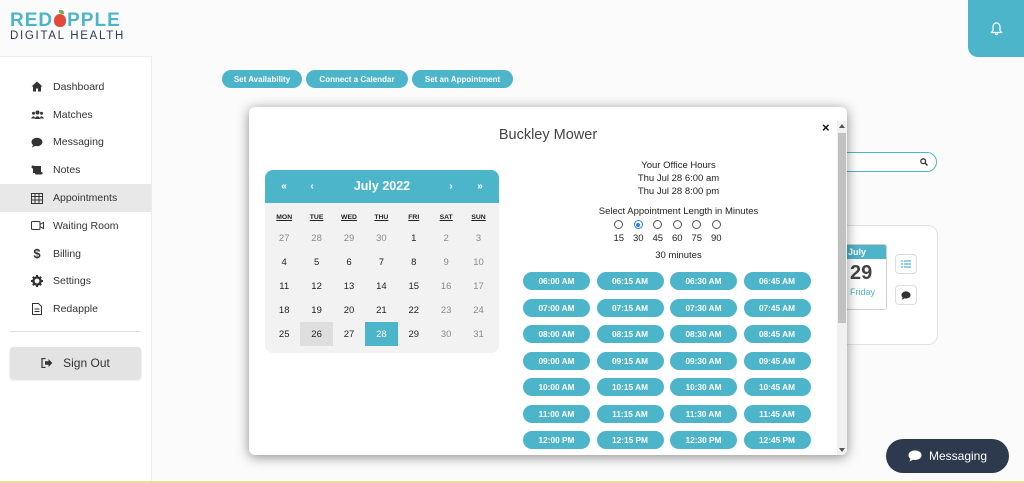 The width and height of the screenshot is (1024, 483). I want to click on calendar-day: 13, so click(349, 287).